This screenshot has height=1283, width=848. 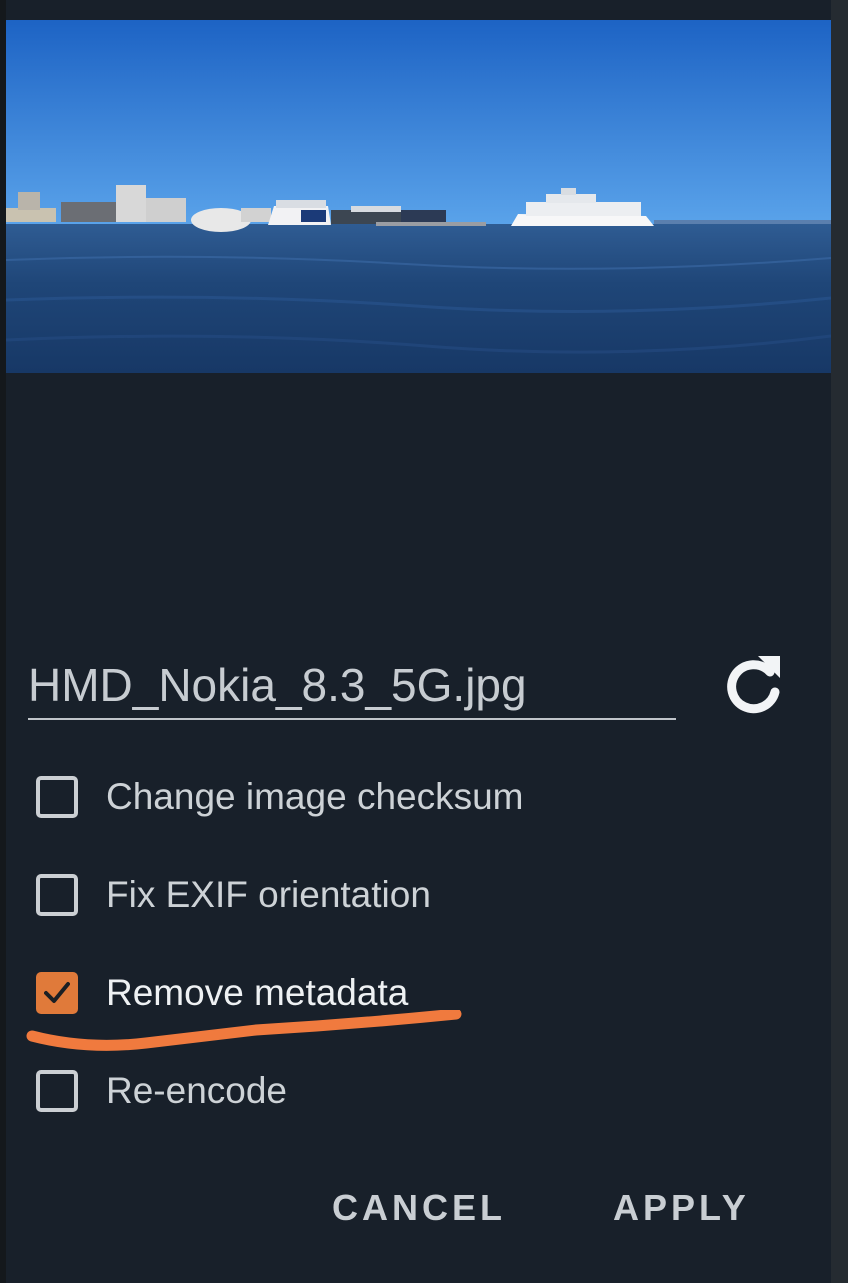 I want to click on re-encode-checkbox, so click(x=57, y=1091).